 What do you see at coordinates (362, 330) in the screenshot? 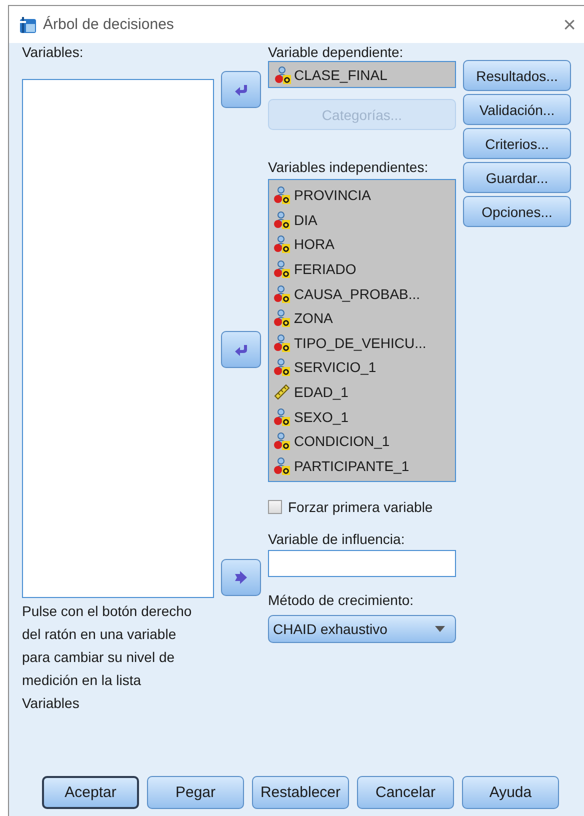
I see `independent-list: PROVINCIA DIA HORA FERIADO CAUSA_PROBAB... ZONA TIPO_DE_VEHICU... SERVICIO_1 EDAD_1 SEXO_1 CONDICION_1 PARTICIPANTE_1` at bounding box center [362, 330].